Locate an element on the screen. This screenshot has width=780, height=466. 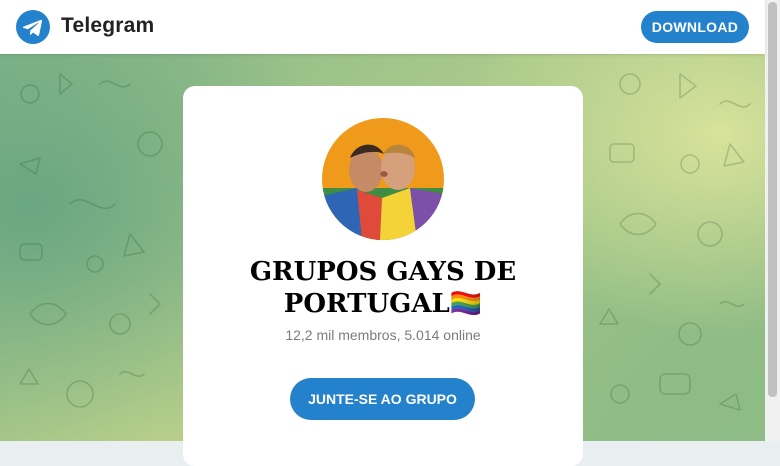
top-bar: Telegram DOWNLOAD is located at coordinates (382, 27).